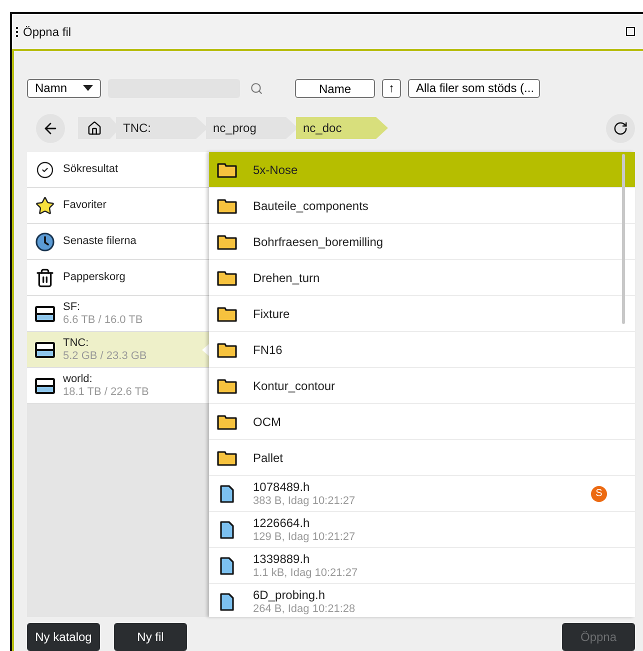 The image size is (643, 651). What do you see at coordinates (422, 205) in the screenshot?
I see `folder-row: Bauteile_components` at bounding box center [422, 205].